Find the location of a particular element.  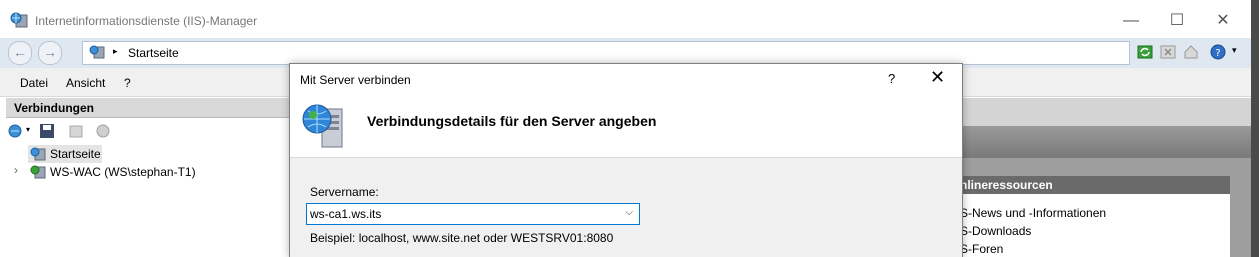

tree-item-label: Startseite is located at coordinates (75, 154).